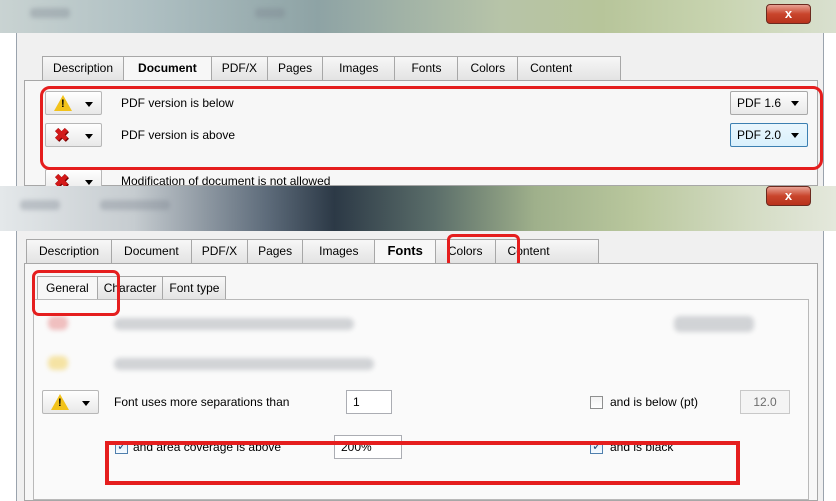  I want to click on area-coverage-input: 200%, so click(368, 447).